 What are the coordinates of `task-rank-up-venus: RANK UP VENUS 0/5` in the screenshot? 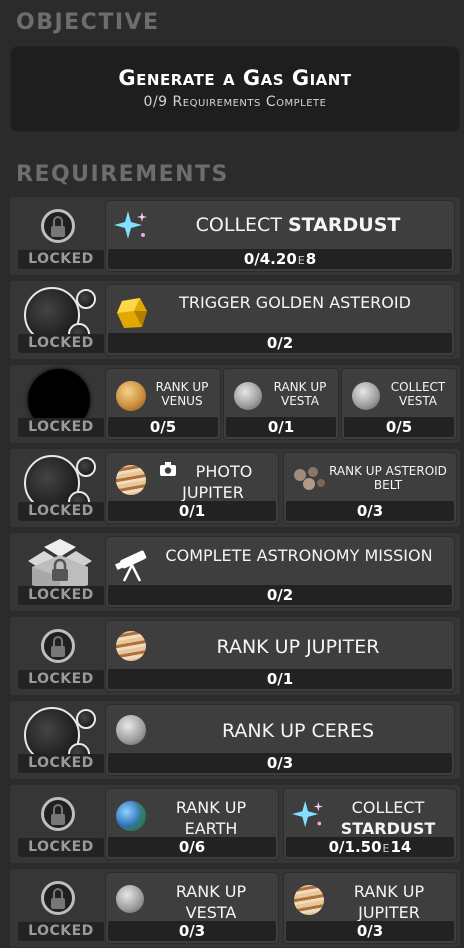 It's located at (163, 404).